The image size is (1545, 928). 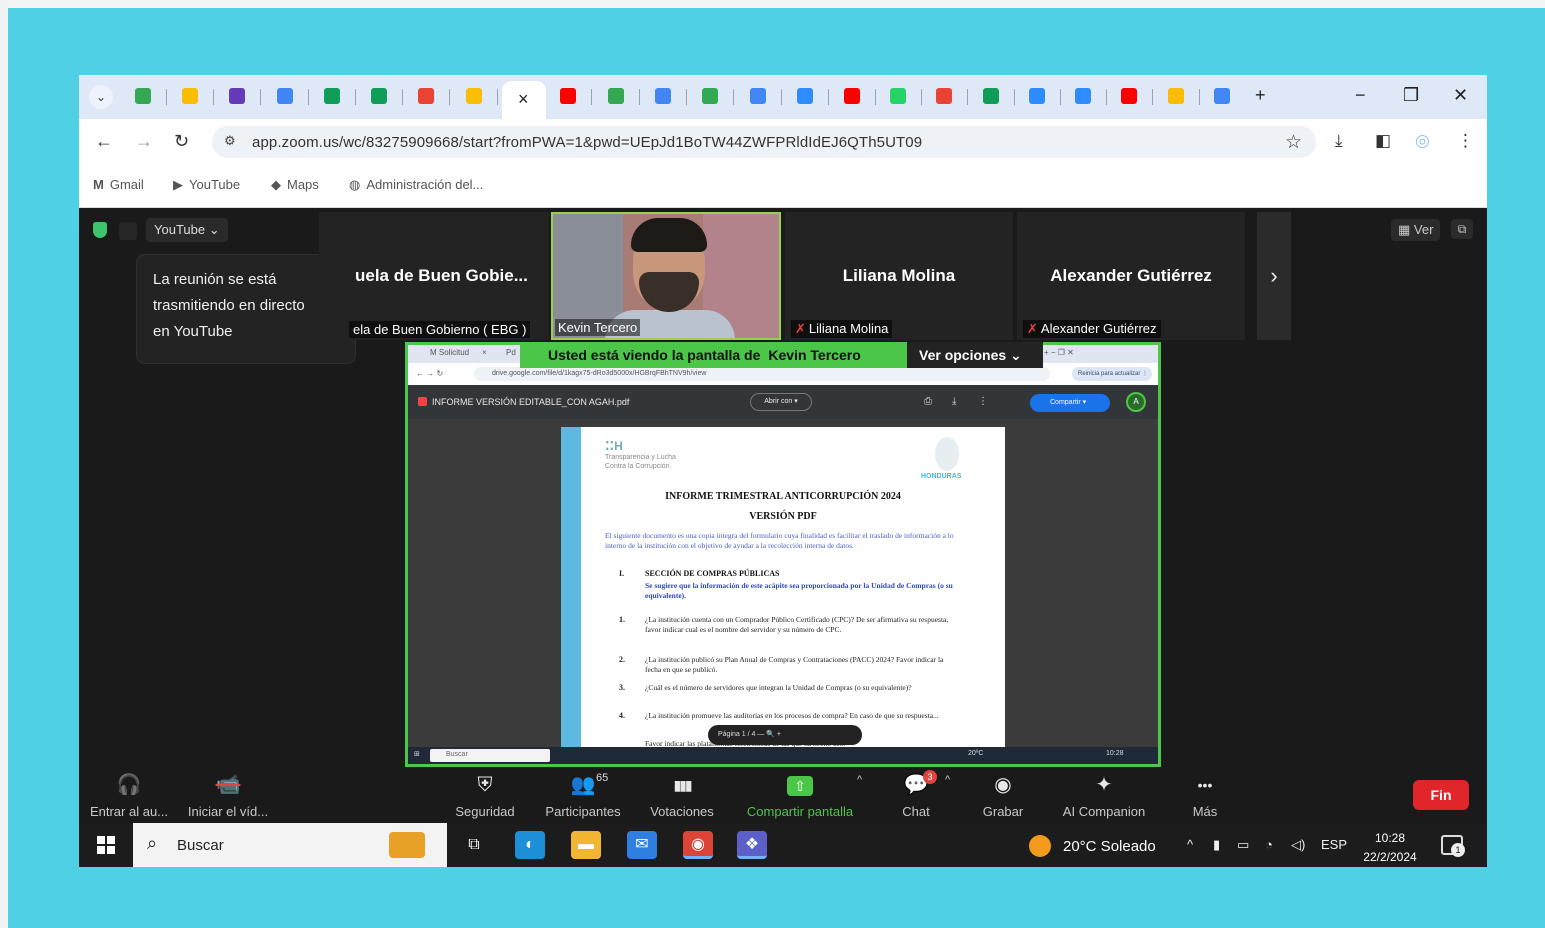 I want to click on mail-icon: ✉, so click(x=642, y=845).